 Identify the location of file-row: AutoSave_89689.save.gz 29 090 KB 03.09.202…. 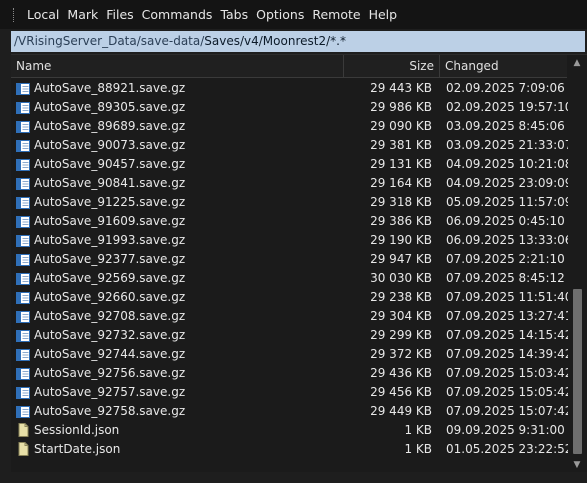
(289, 126).